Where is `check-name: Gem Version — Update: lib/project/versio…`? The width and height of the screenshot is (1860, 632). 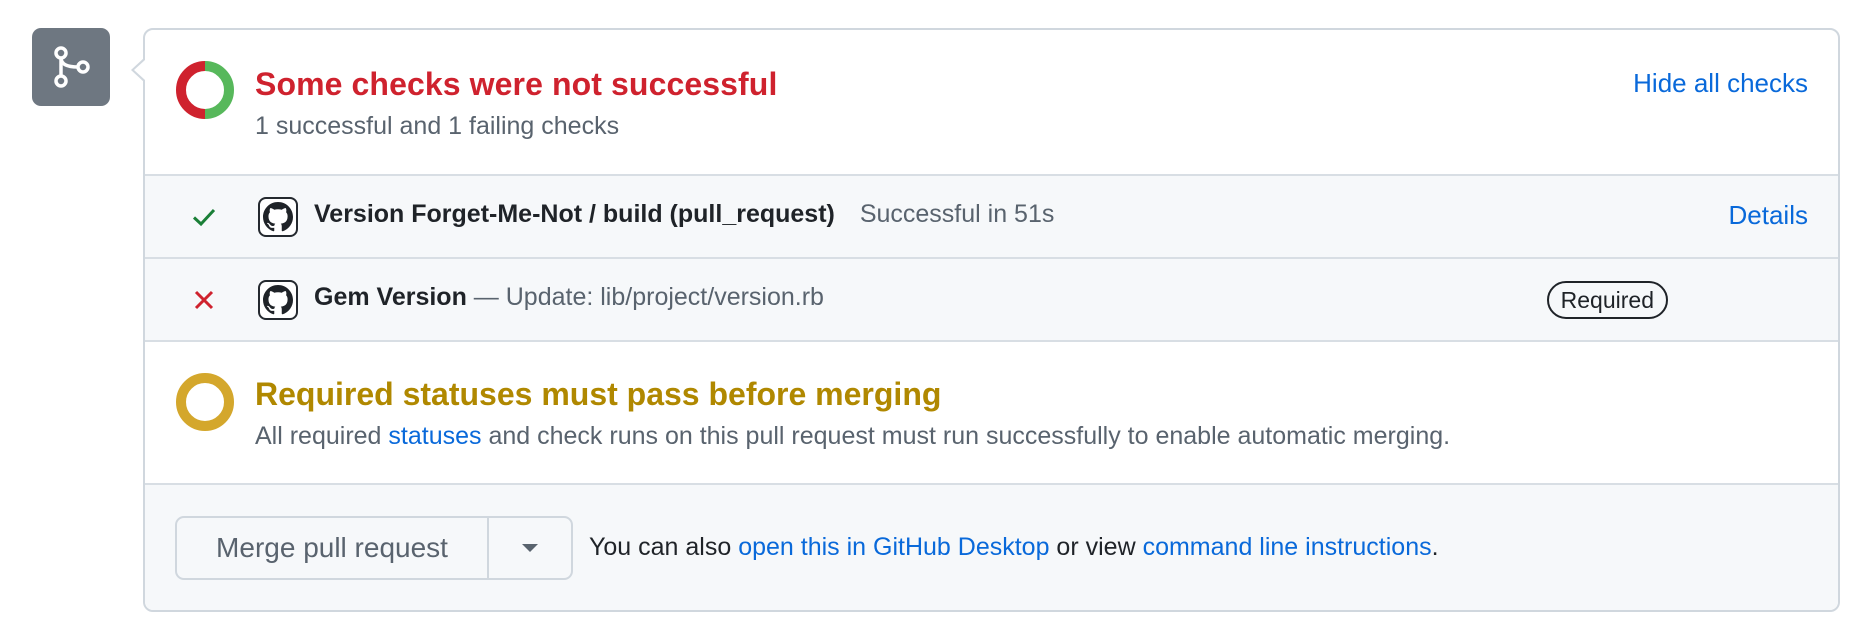 check-name: Gem Version — Update: lib/project/versio… is located at coordinates (569, 297).